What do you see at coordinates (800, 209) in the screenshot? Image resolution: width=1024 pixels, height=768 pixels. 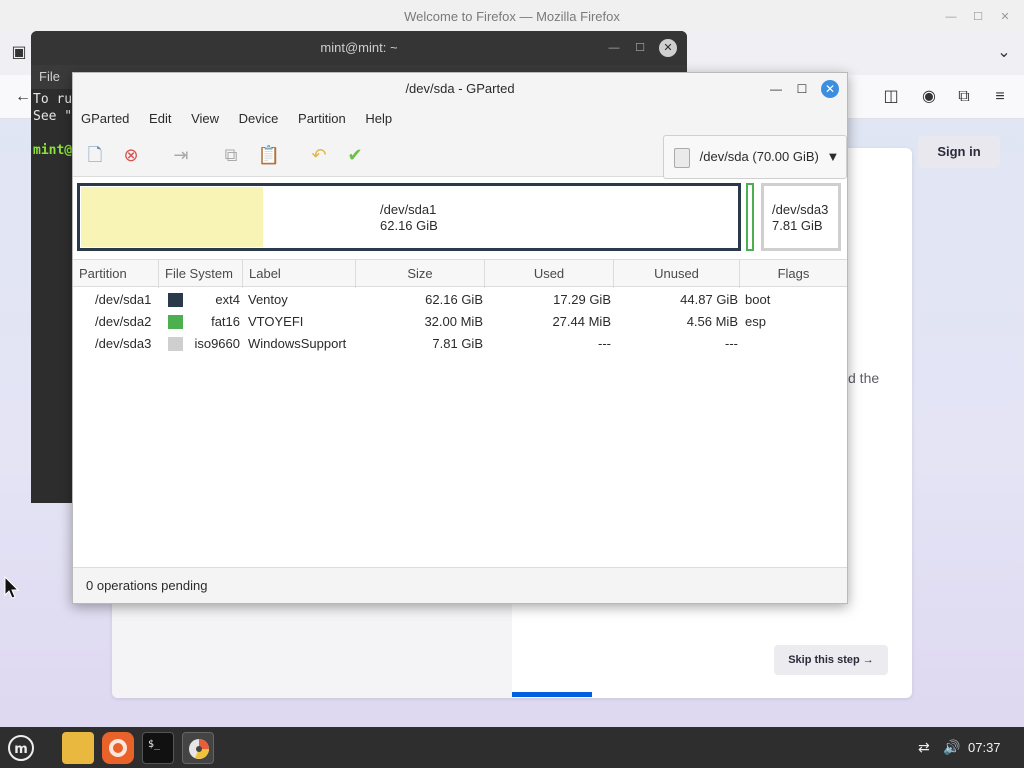 I see `diskmap-partition-name: /dev/sda3` at bounding box center [800, 209].